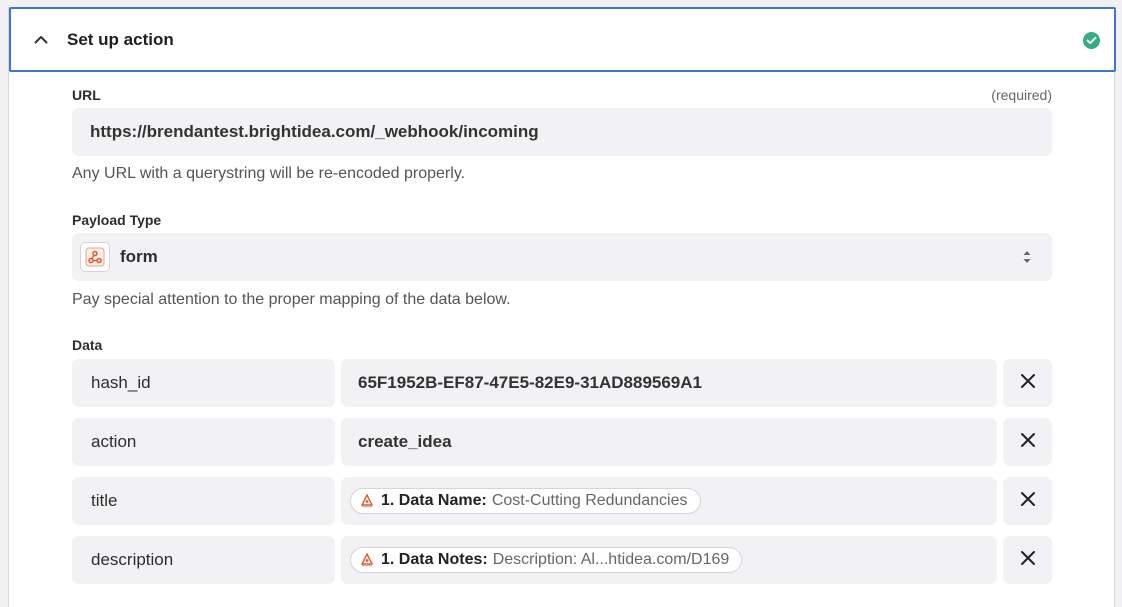 The image size is (1122, 607). What do you see at coordinates (95, 257) in the screenshot?
I see `webhook-icon` at bounding box center [95, 257].